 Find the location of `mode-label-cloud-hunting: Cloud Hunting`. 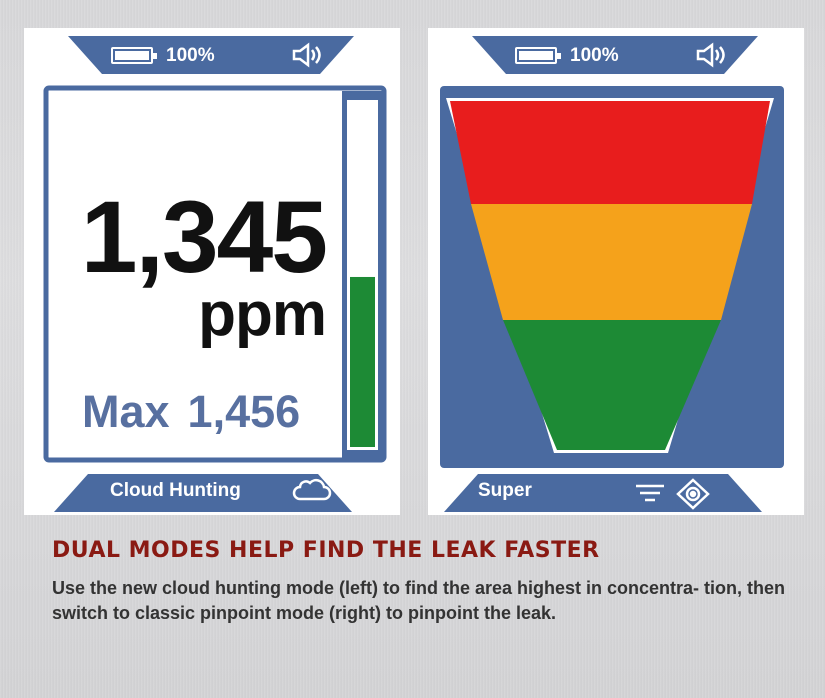

mode-label-cloud-hunting: Cloud Hunting is located at coordinates (175, 490).